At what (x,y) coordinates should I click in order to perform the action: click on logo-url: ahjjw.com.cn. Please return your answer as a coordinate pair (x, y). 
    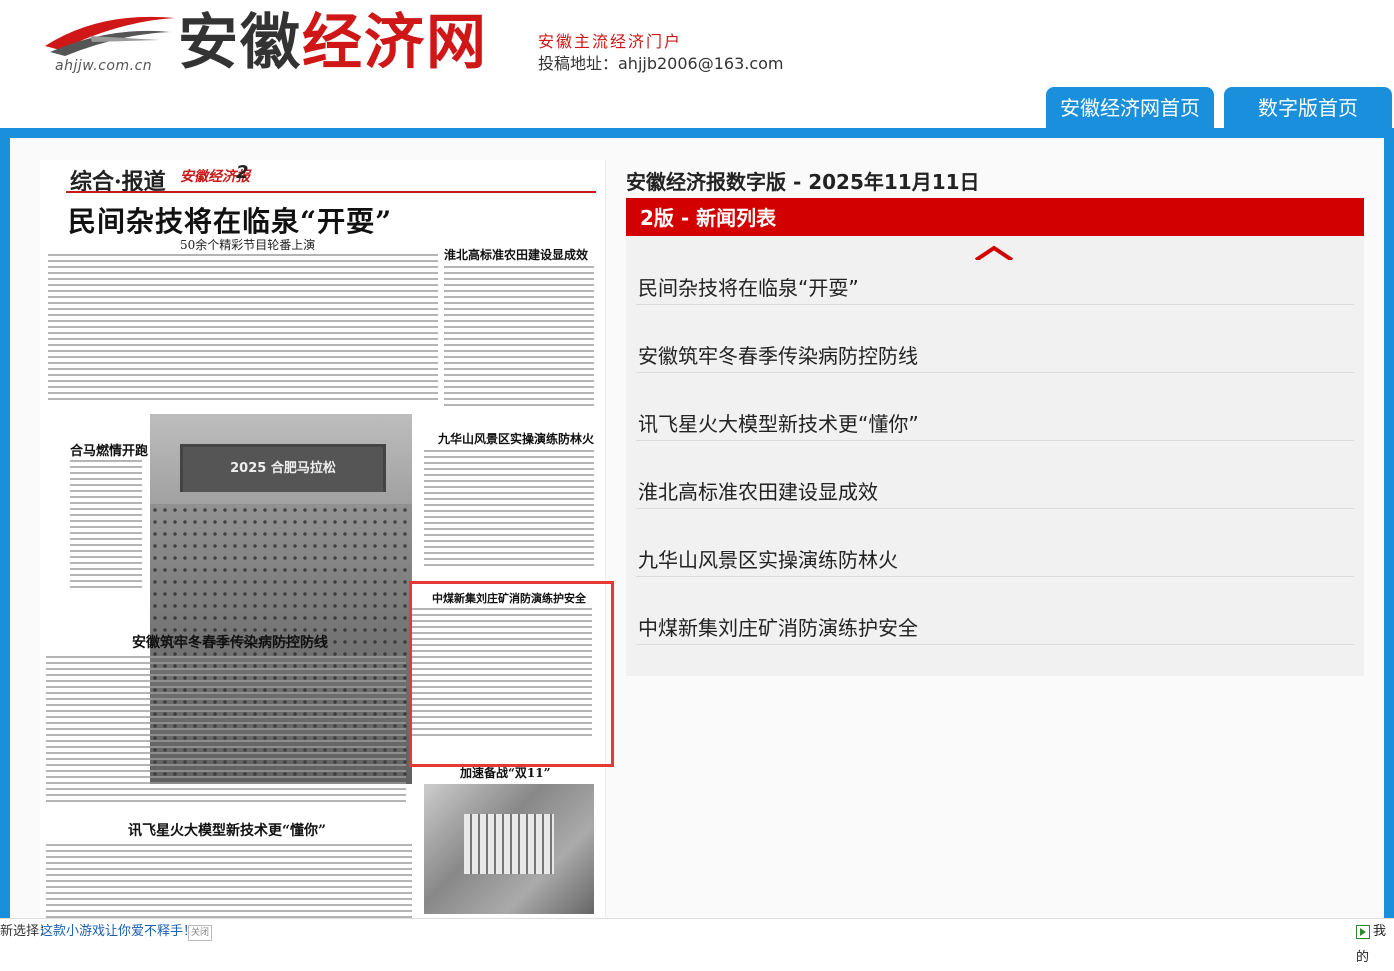
    Looking at the image, I should click on (104, 66).